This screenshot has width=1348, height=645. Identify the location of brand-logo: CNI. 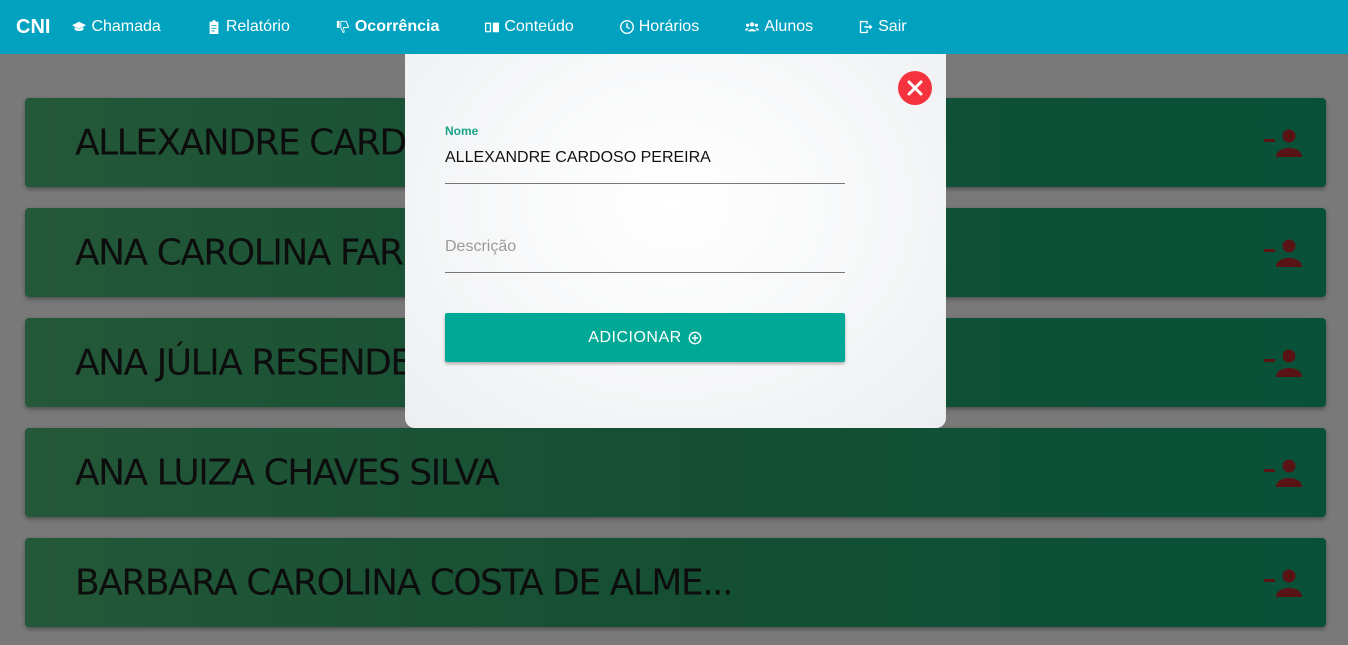
(33, 27).